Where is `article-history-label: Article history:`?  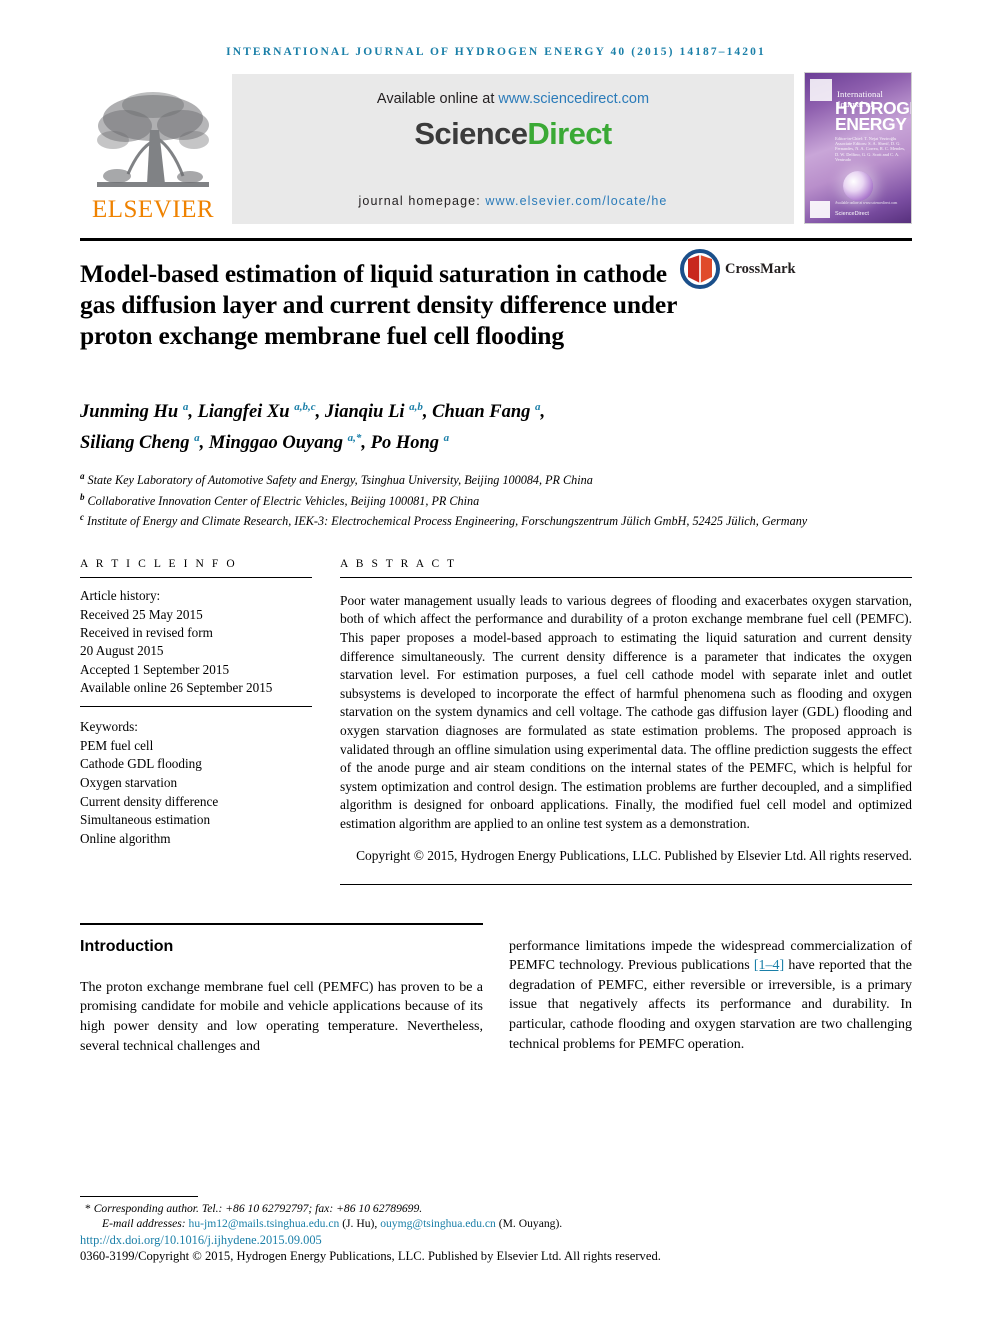 article-history-label: Article history: is located at coordinates (120, 596).